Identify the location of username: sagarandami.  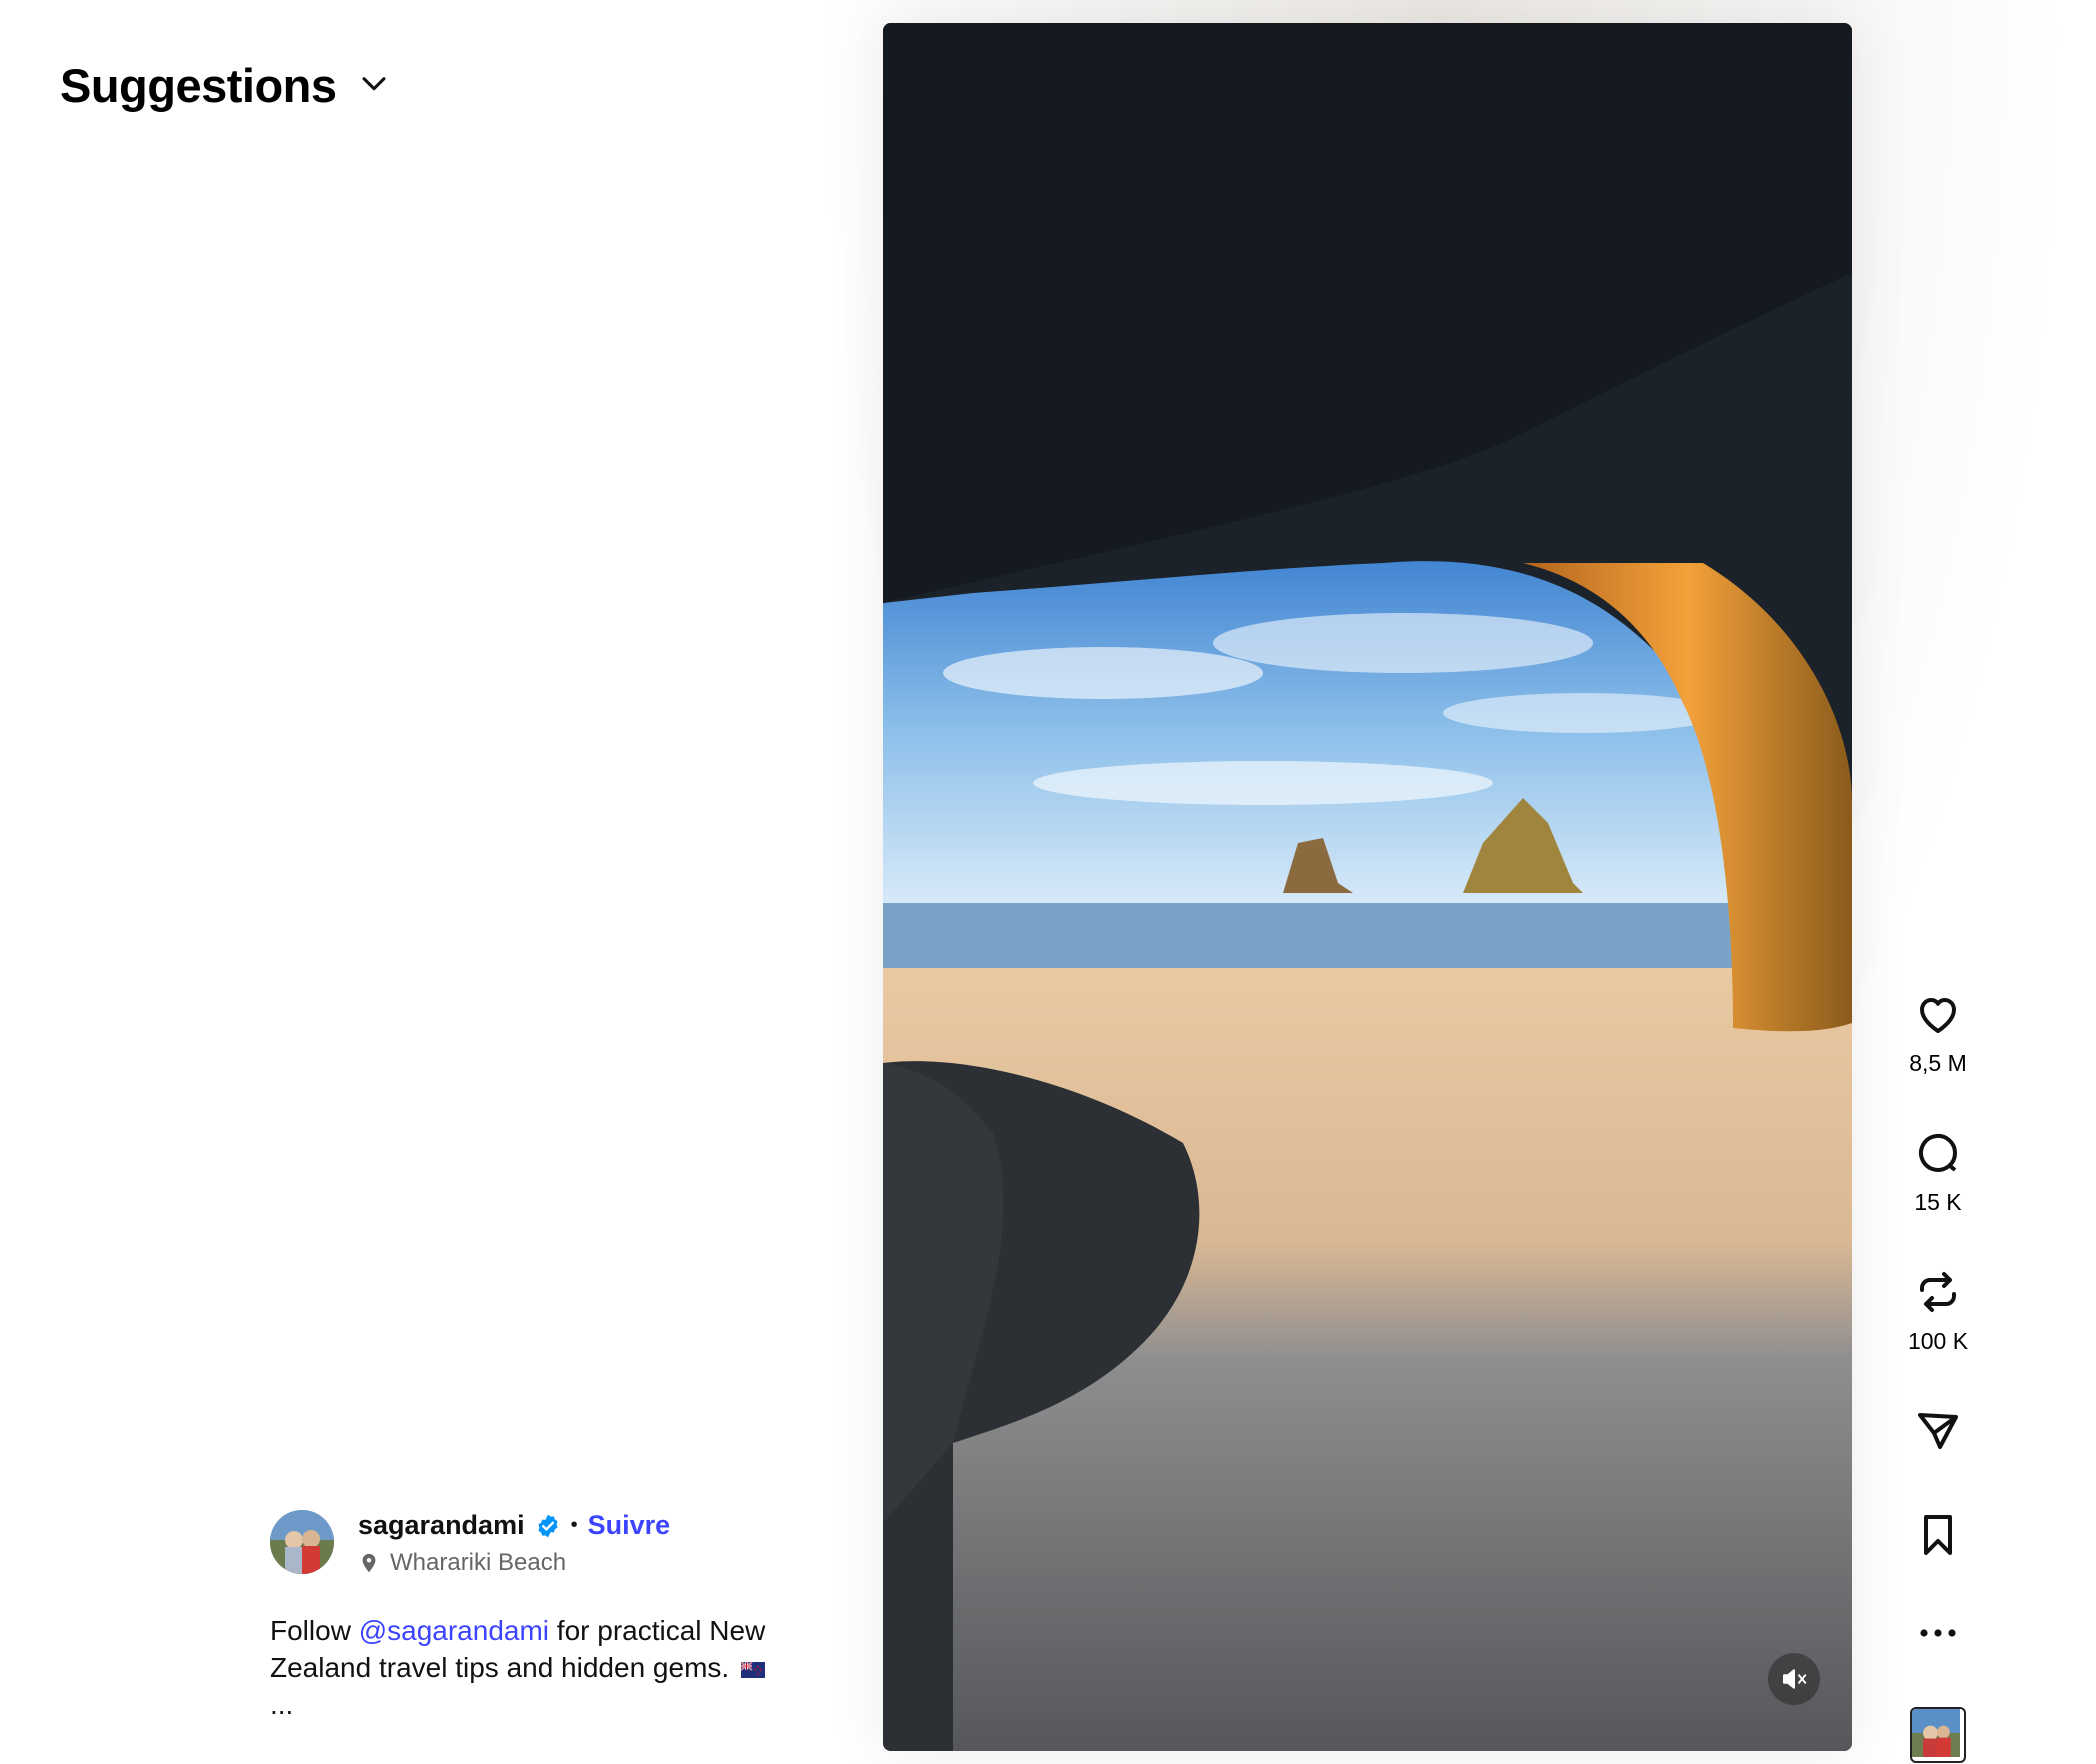
(441, 1525).